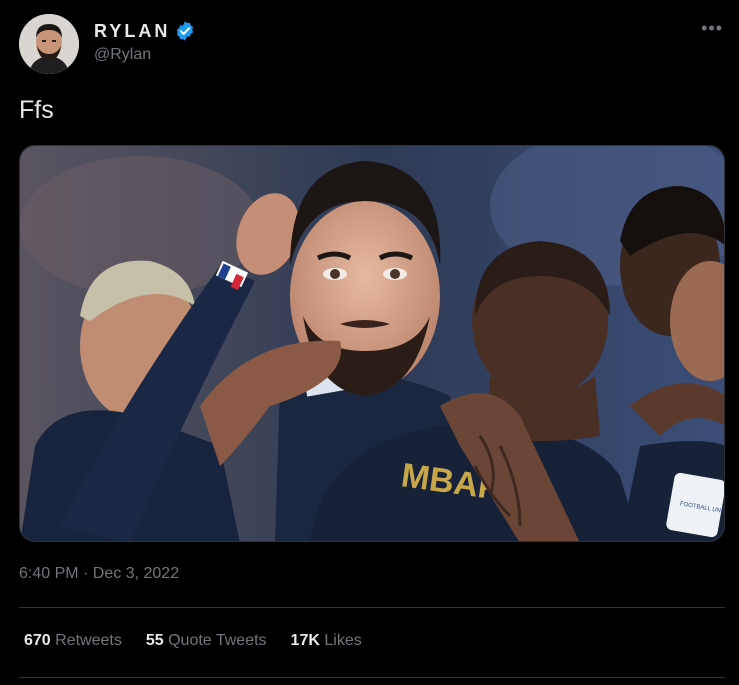 The width and height of the screenshot is (739, 685). I want to click on likes-label: Likes, so click(343, 640).